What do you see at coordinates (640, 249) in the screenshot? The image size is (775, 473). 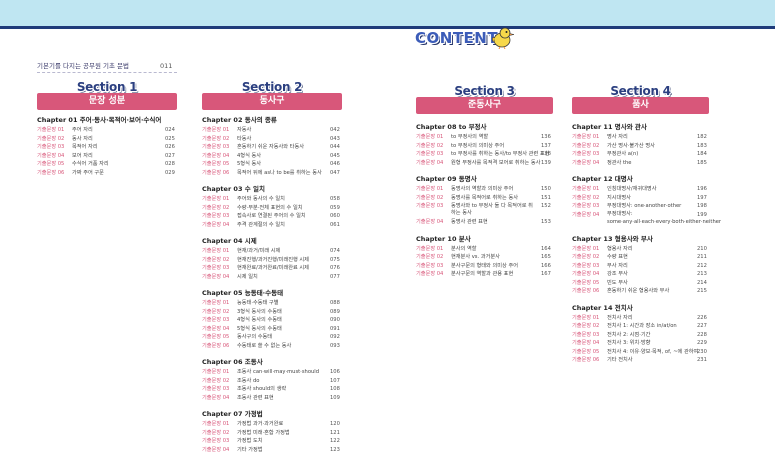 I see `toc-entry: 기출문장 01 형용사 자리 210` at bounding box center [640, 249].